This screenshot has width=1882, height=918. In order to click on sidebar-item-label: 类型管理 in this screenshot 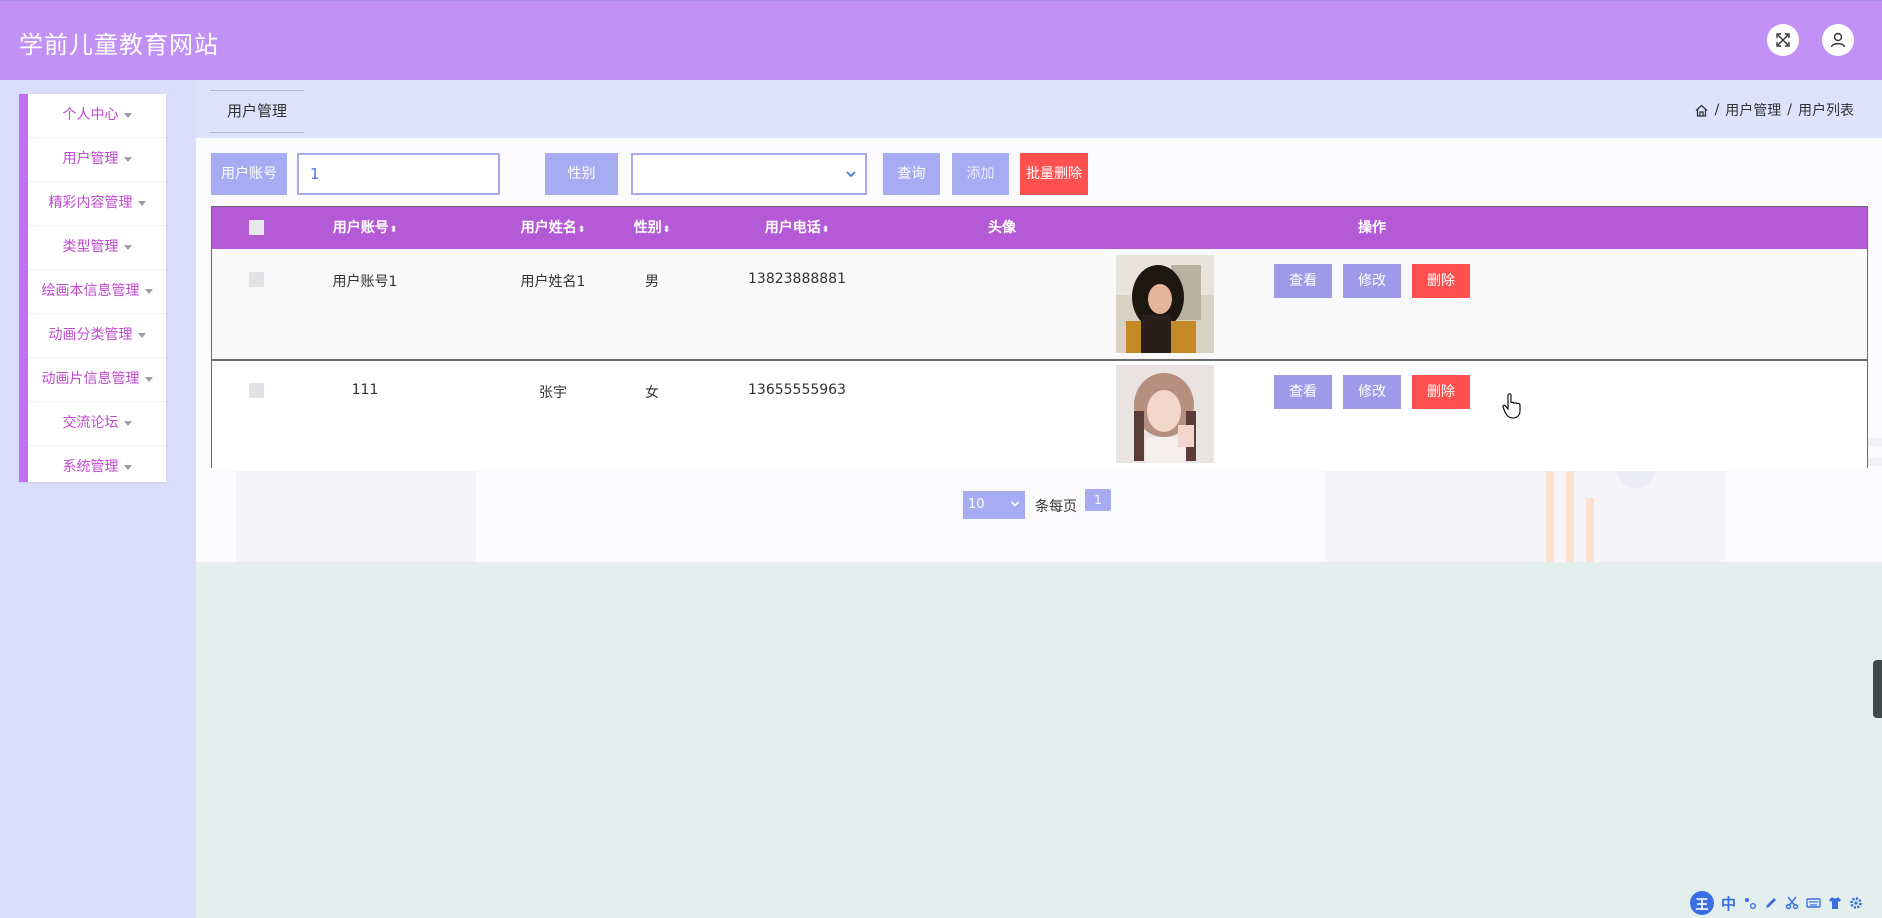, I will do `click(90, 247)`.